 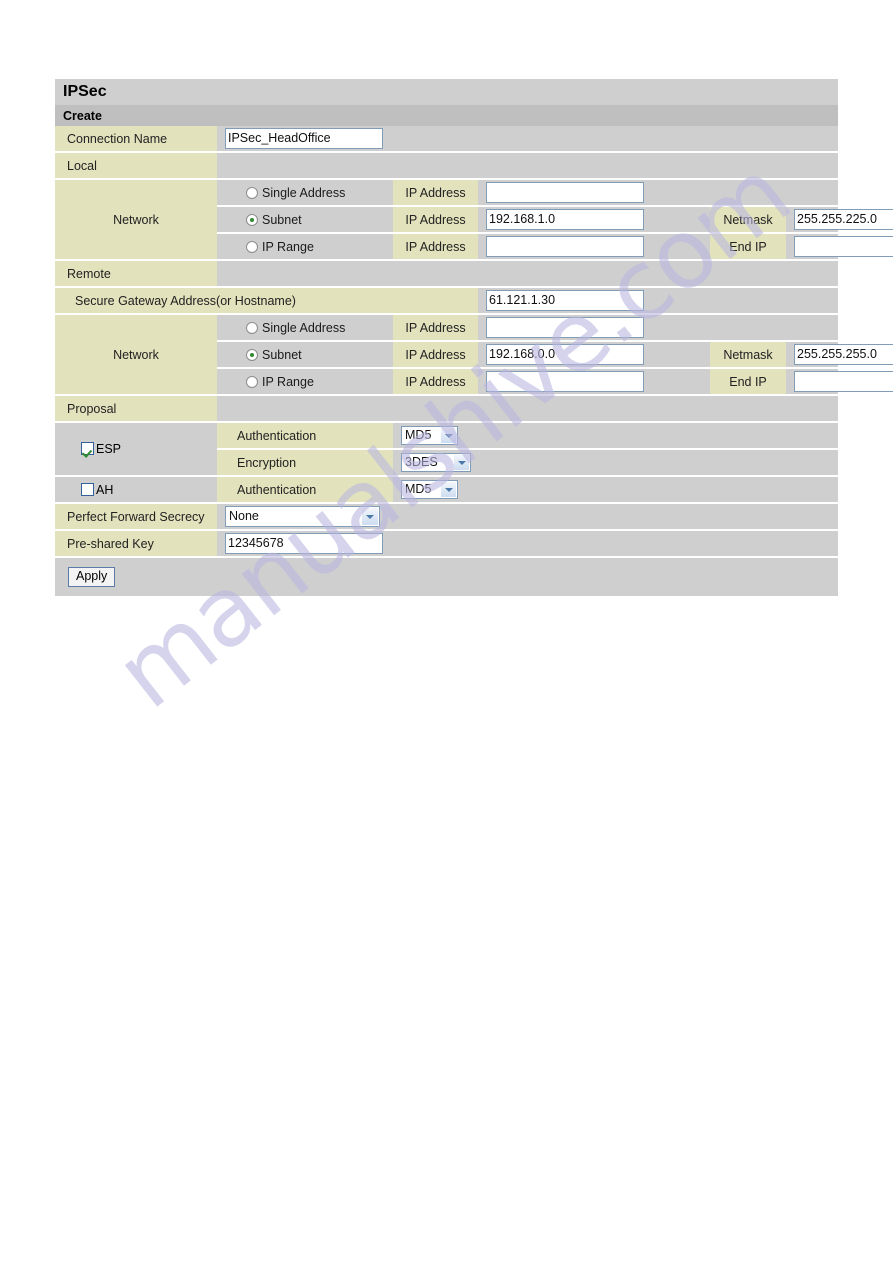 What do you see at coordinates (447, 115) in the screenshot?
I see `panel-section-row: Create` at bounding box center [447, 115].